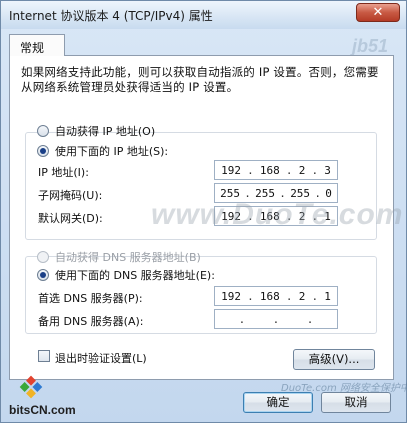 This screenshot has height=423, width=407. I want to click on subnet-mask-octet-4: 0, so click(328, 193).